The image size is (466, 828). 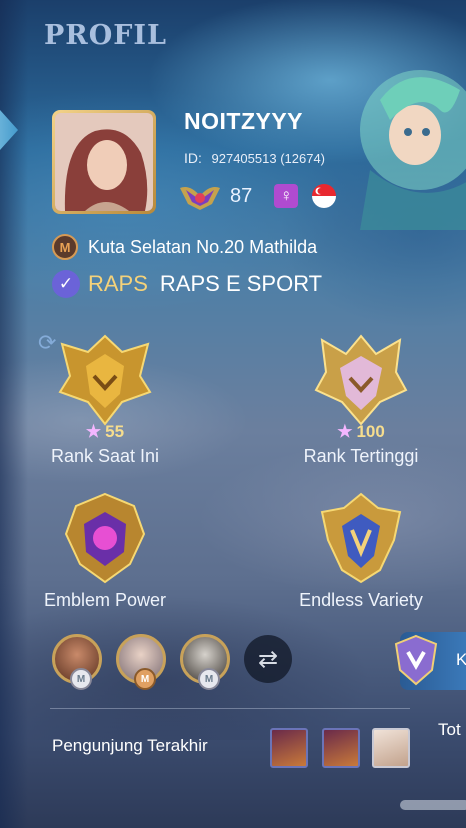 I want to click on endless-variety-label: Endless Variety, so click(x=361, y=600).